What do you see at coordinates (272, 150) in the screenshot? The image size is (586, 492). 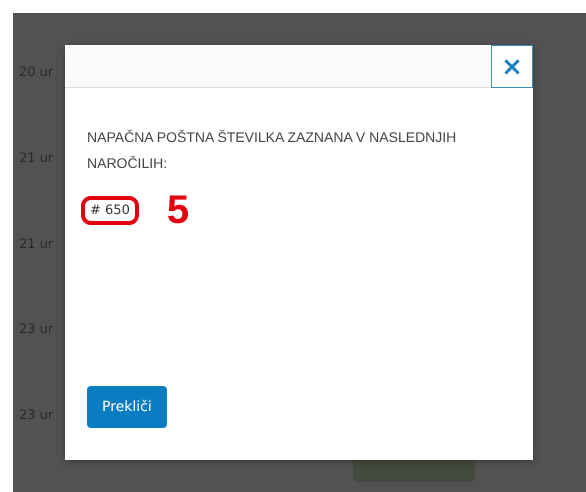 I see `error-message: NAPAČNA POŠTNA ŠTEVILKA ZAZNANA V NASLEDNJIH NAROČILIH:` at bounding box center [272, 150].